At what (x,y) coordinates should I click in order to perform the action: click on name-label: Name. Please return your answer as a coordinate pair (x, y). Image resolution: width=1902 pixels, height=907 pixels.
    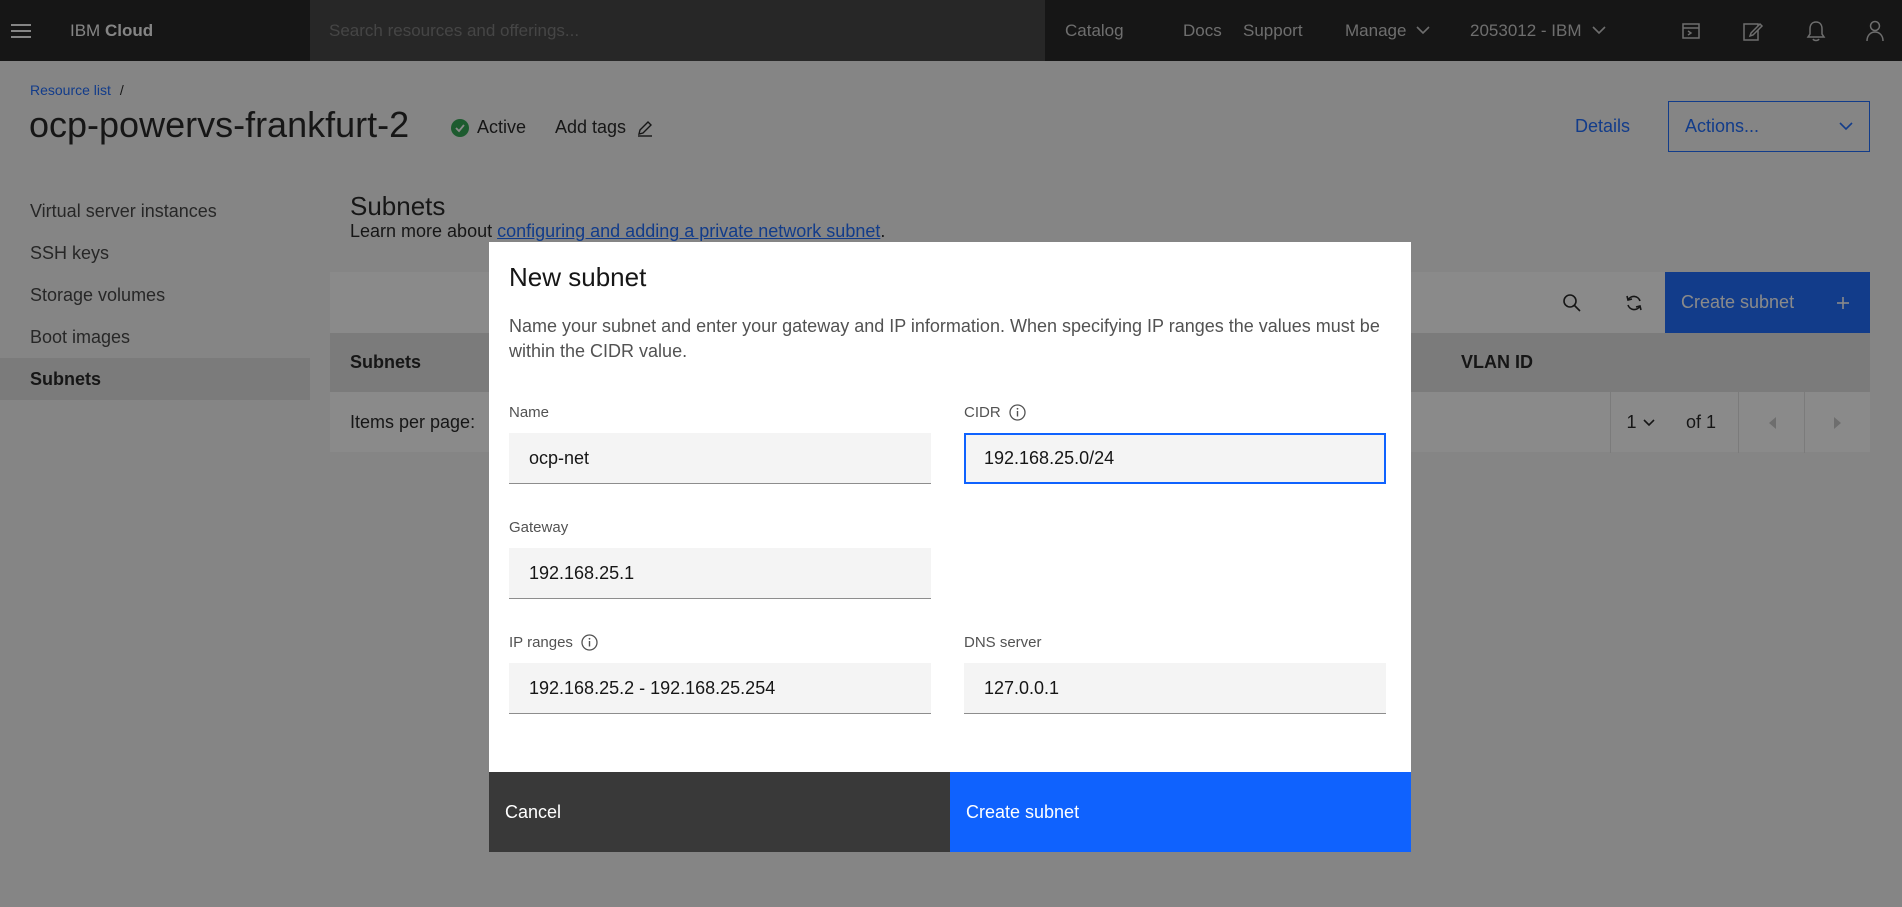
    Looking at the image, I should click on (720, 412).